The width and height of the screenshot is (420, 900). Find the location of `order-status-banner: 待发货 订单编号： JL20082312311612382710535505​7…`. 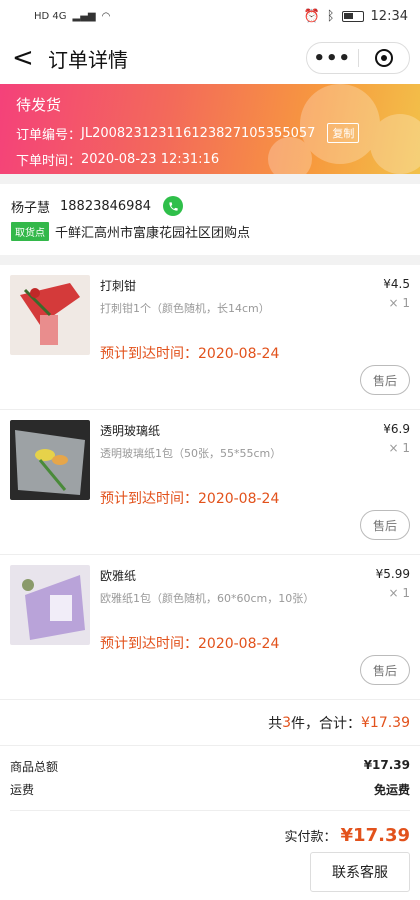

order-status-banner: 待发货 订单编号： JL20082312311612382710535505​7… is located at coordinates (210, 129).